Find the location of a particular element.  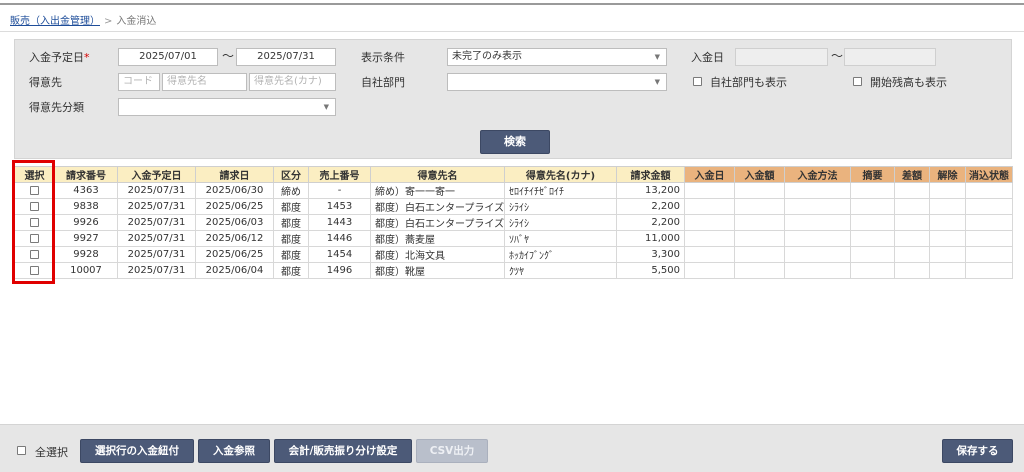

invoice-no-link: 4363 is located at coordinates (86, 190).